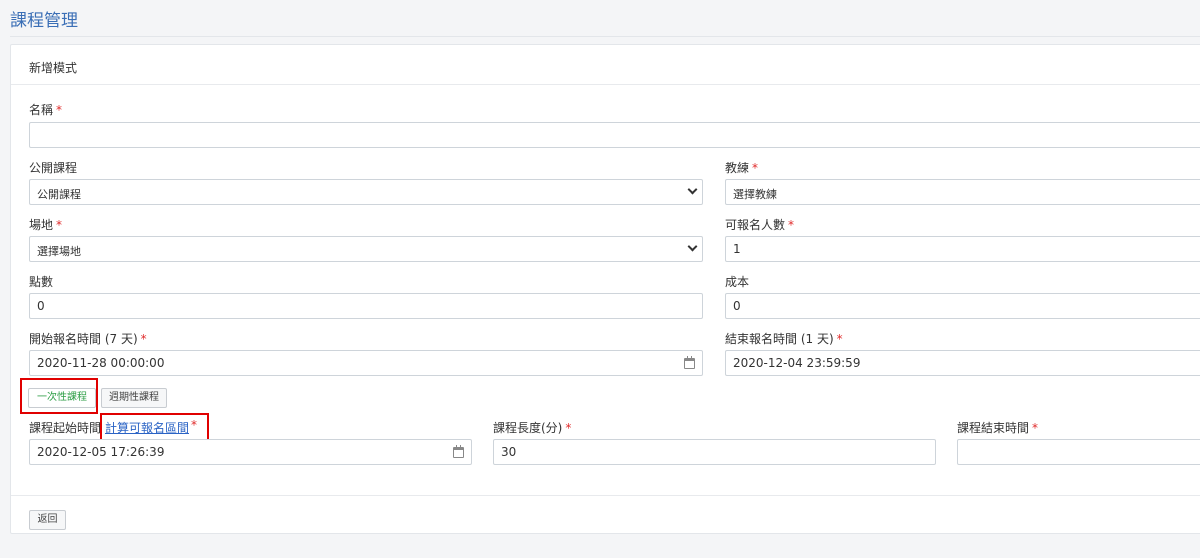  I want to click on coach-select: 選擇教練, so click(962, 192).